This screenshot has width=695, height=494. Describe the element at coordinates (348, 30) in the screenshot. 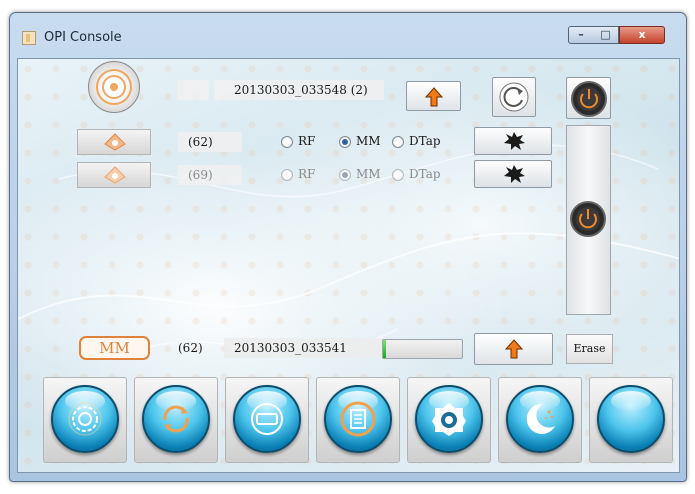

I see `title-bar: OPI Console – □ x` at that location.